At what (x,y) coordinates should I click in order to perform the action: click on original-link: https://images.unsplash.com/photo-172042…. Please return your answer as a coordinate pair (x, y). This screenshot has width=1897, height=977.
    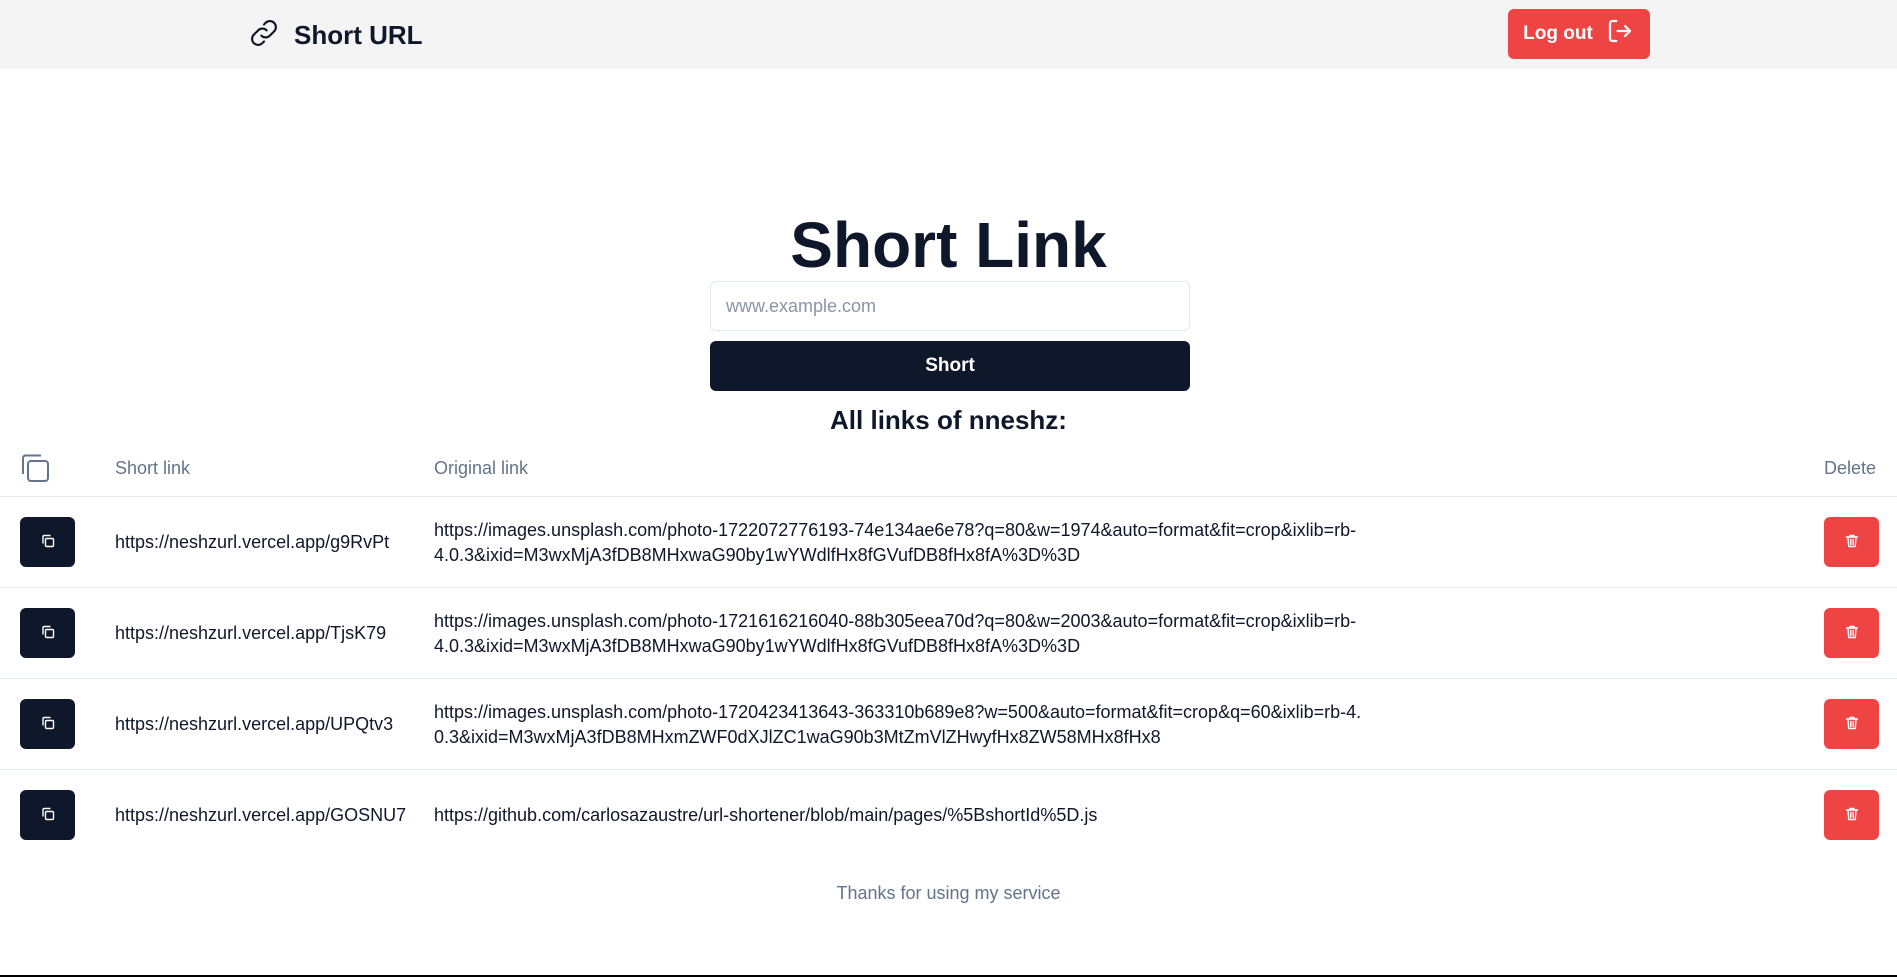
    Looking at the image, I should click on (899, 724).